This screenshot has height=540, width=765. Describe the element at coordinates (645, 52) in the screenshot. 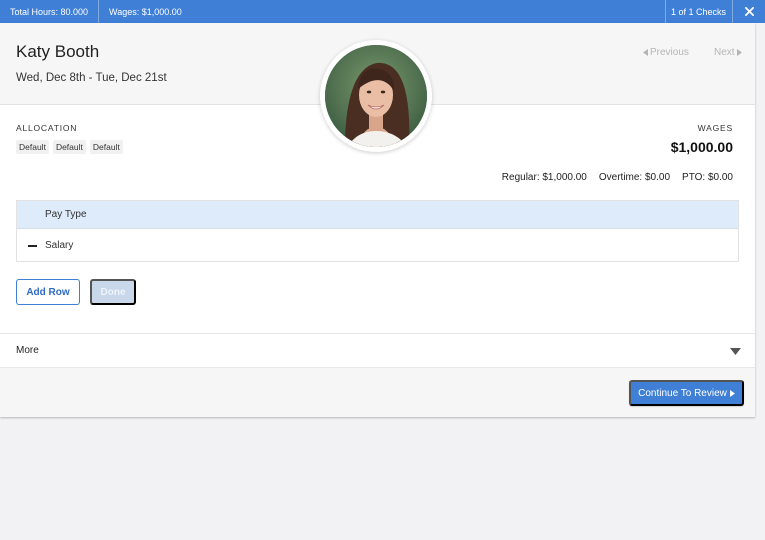

I see `caret-left-icon` at that location.